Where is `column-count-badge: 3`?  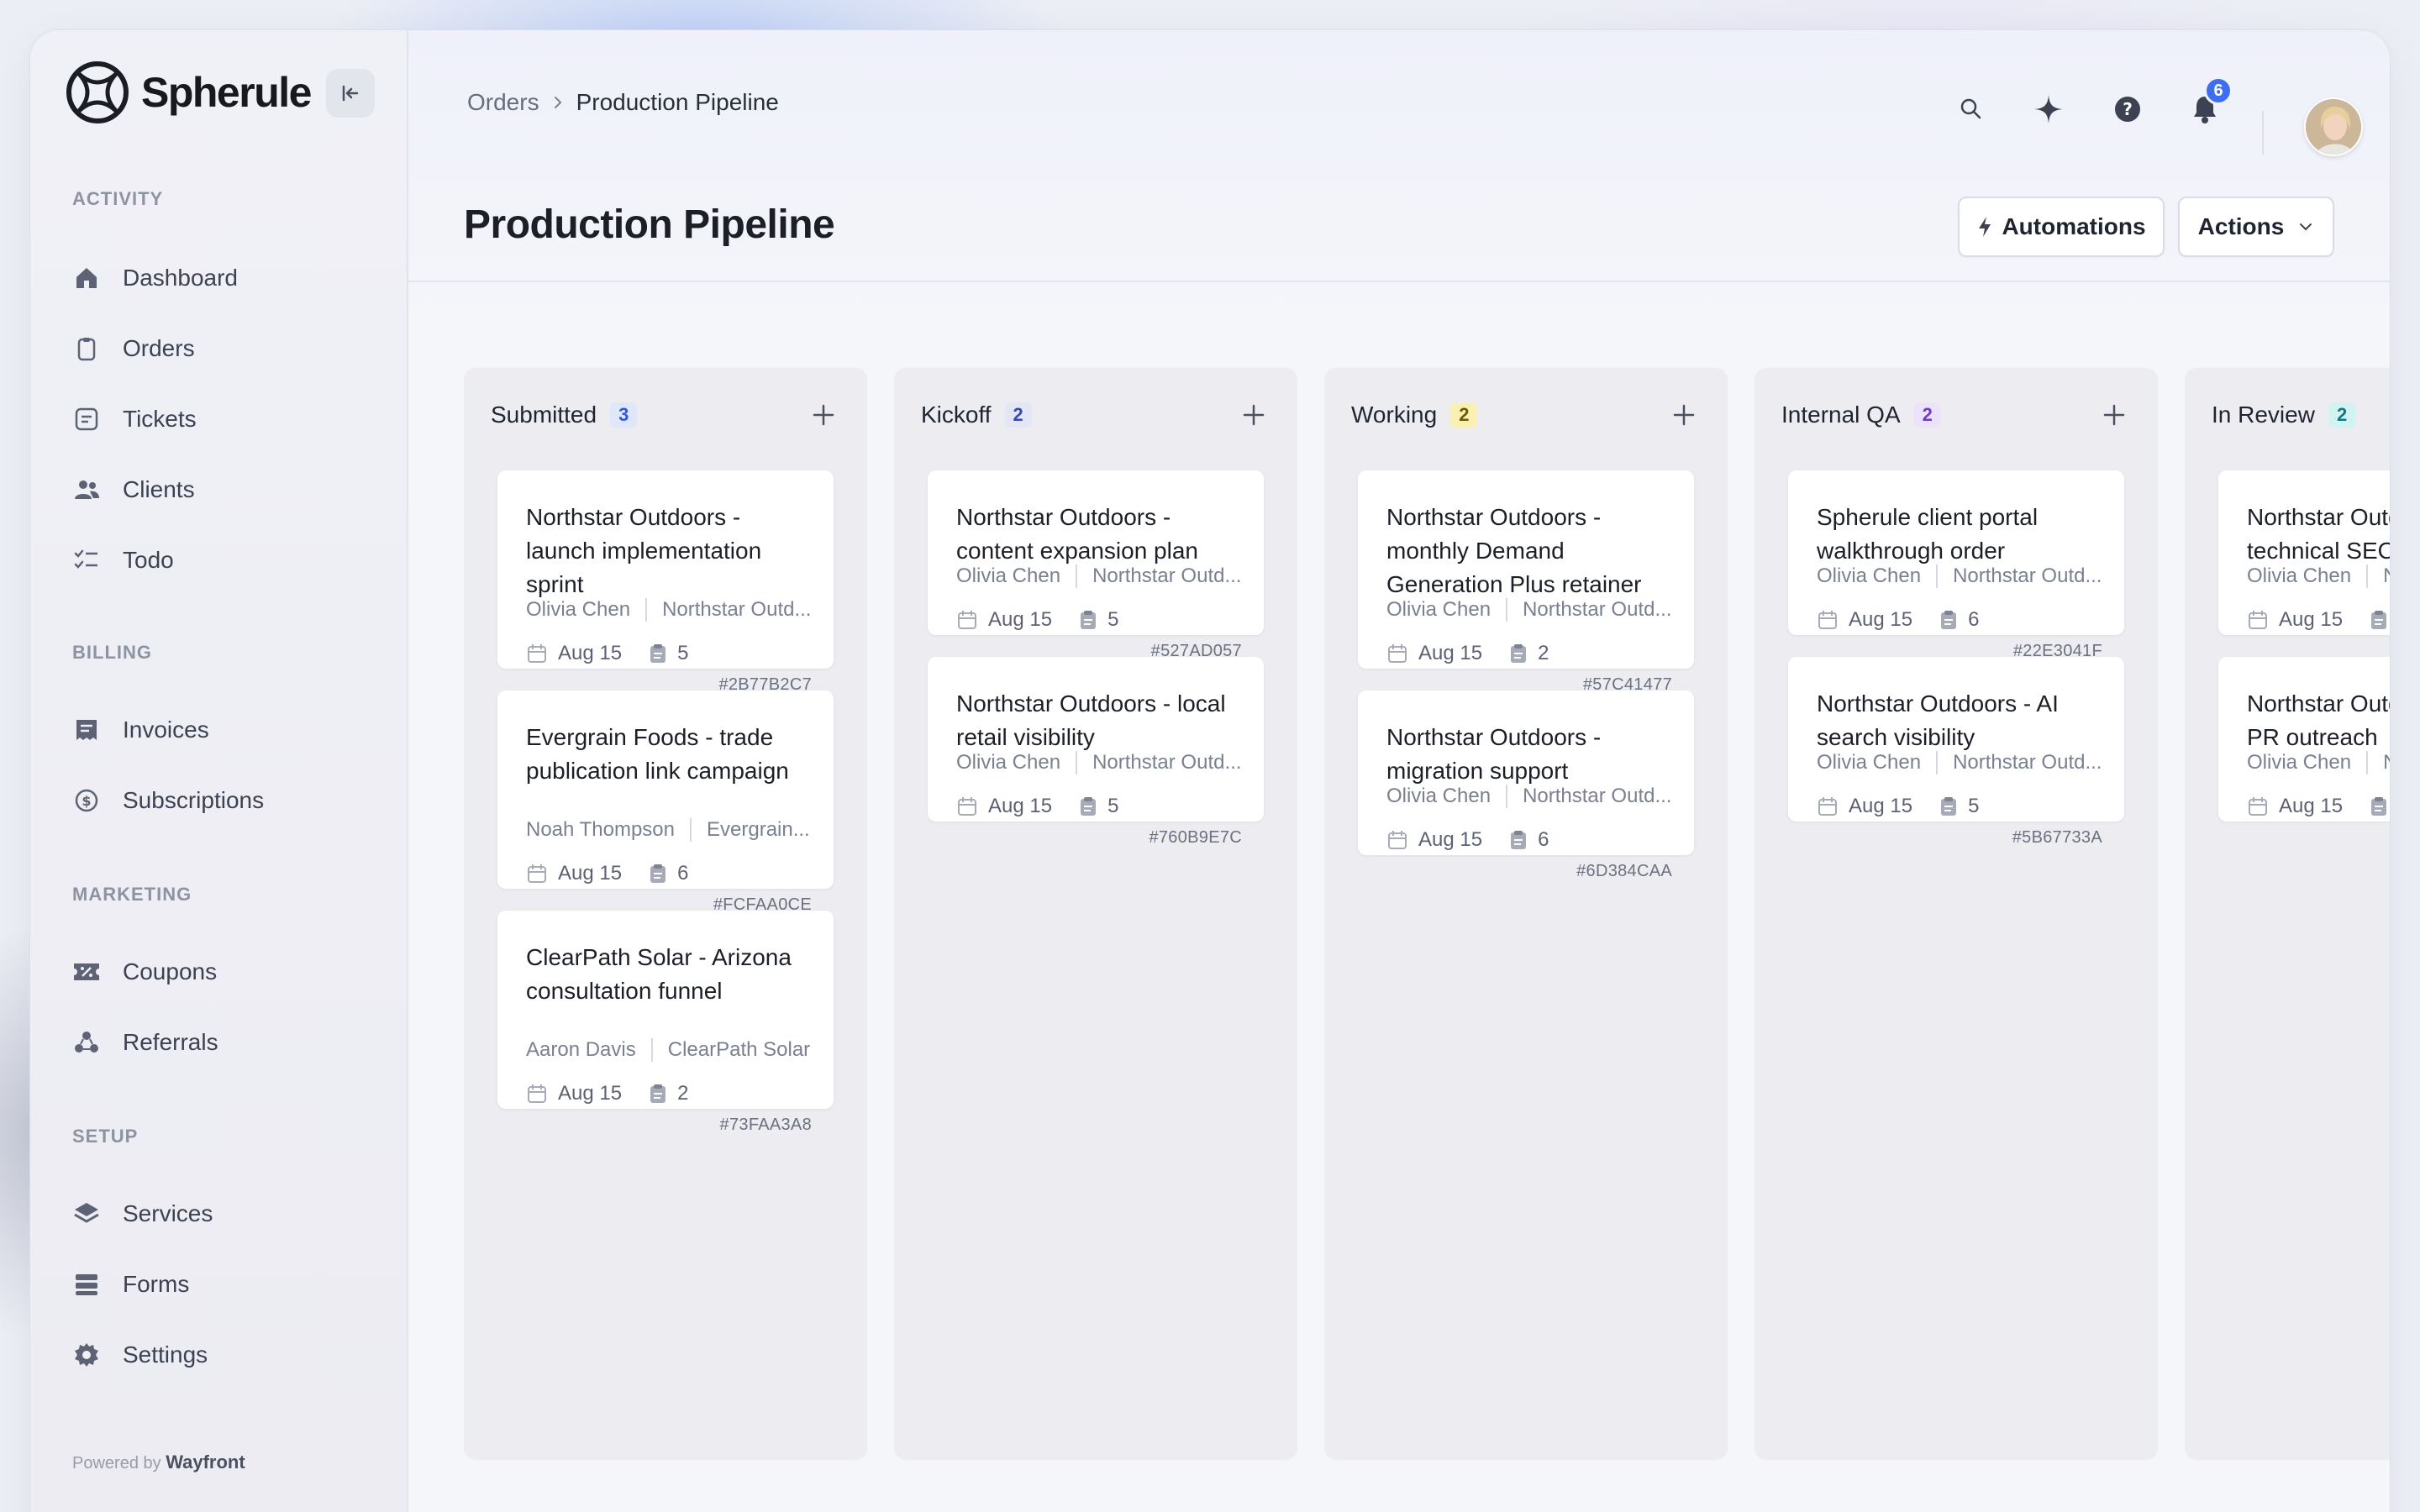
column-count-badge: 3 is located at coordinates (624, 415).